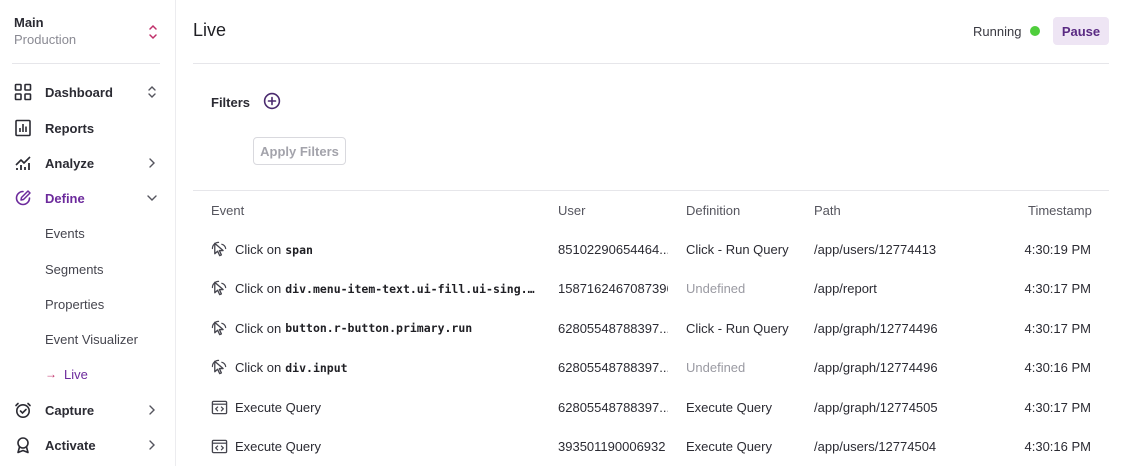 The width and height of the screenshot is (1126, 466). What do you see at coordinates (86, 63) in the screenshot?
I see `sidebar-divider` at bounding box center [86, 63].